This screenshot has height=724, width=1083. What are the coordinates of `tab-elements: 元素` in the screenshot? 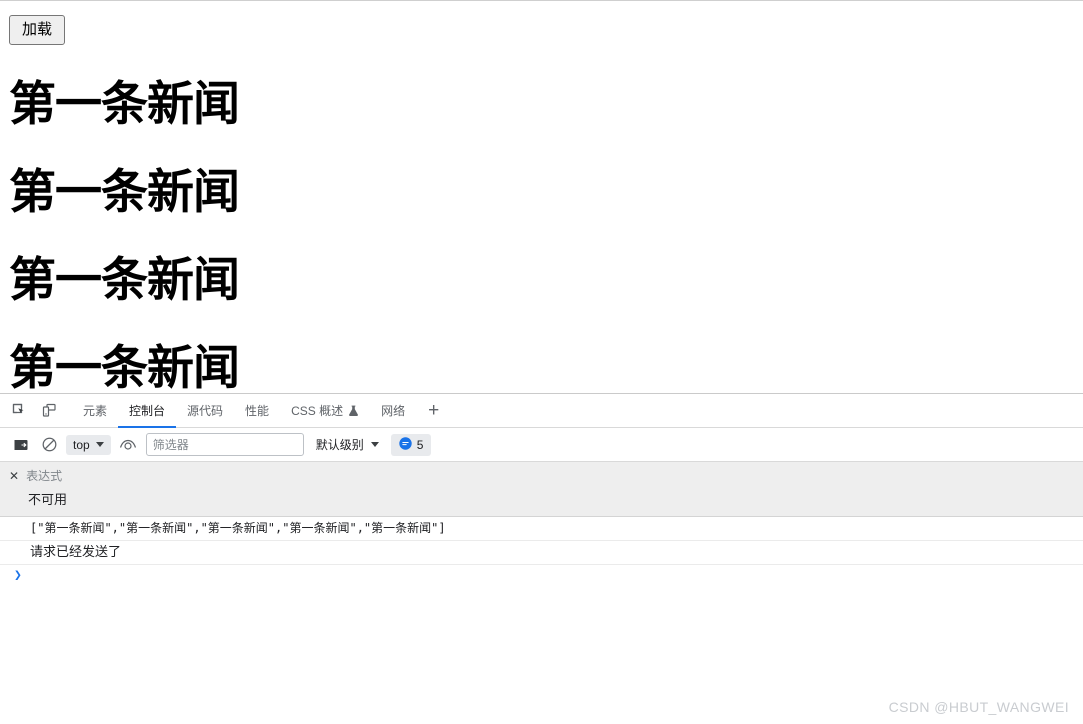 It's located at (95, 410).